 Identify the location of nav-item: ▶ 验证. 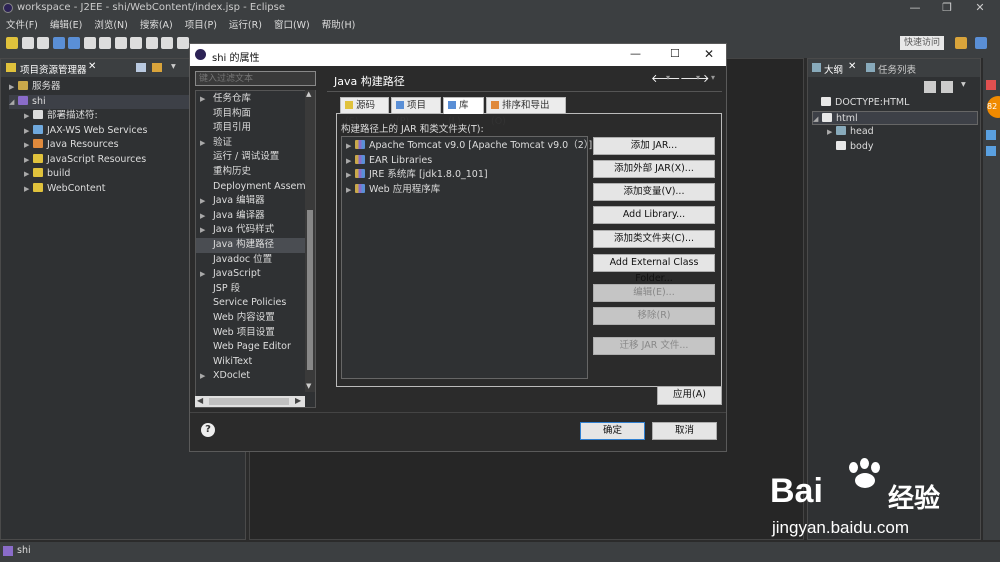
(255, 143).